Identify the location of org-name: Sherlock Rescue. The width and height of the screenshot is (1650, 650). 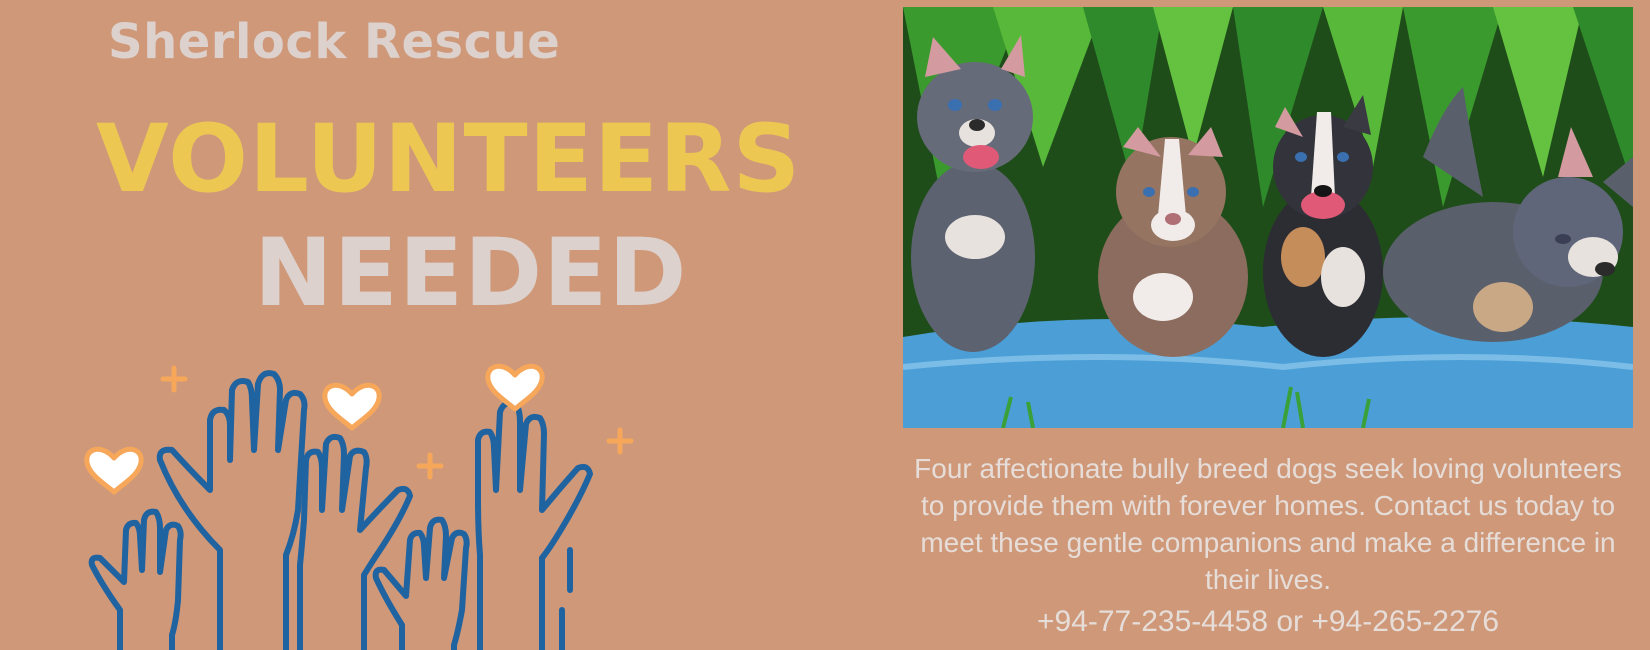
(334, 42).